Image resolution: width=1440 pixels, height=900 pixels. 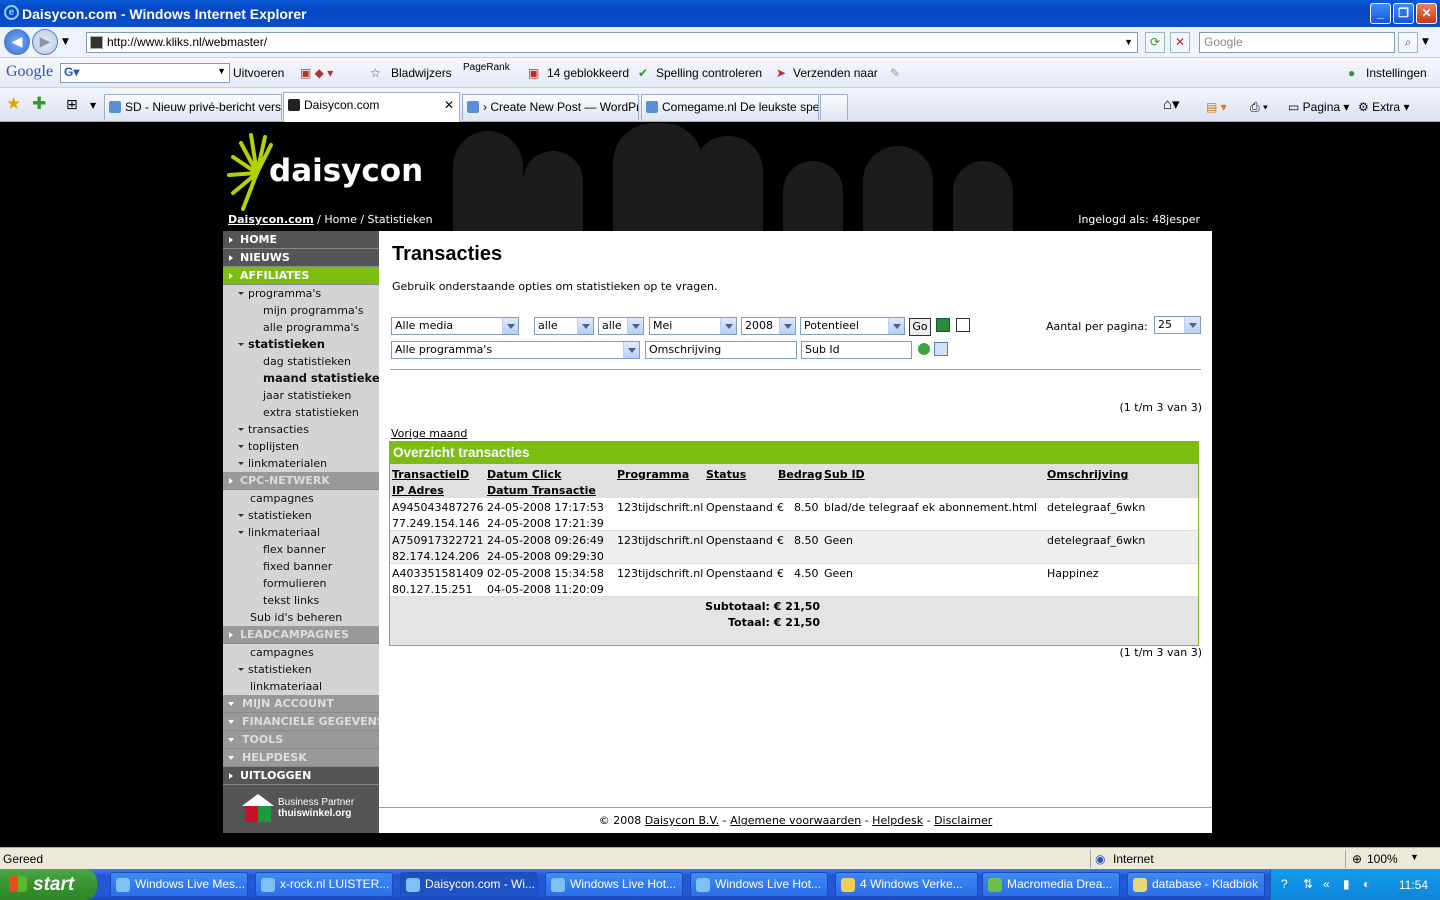 I want to click on sidebar-item-statistieken: statistieken, so click(x=301, y=344).